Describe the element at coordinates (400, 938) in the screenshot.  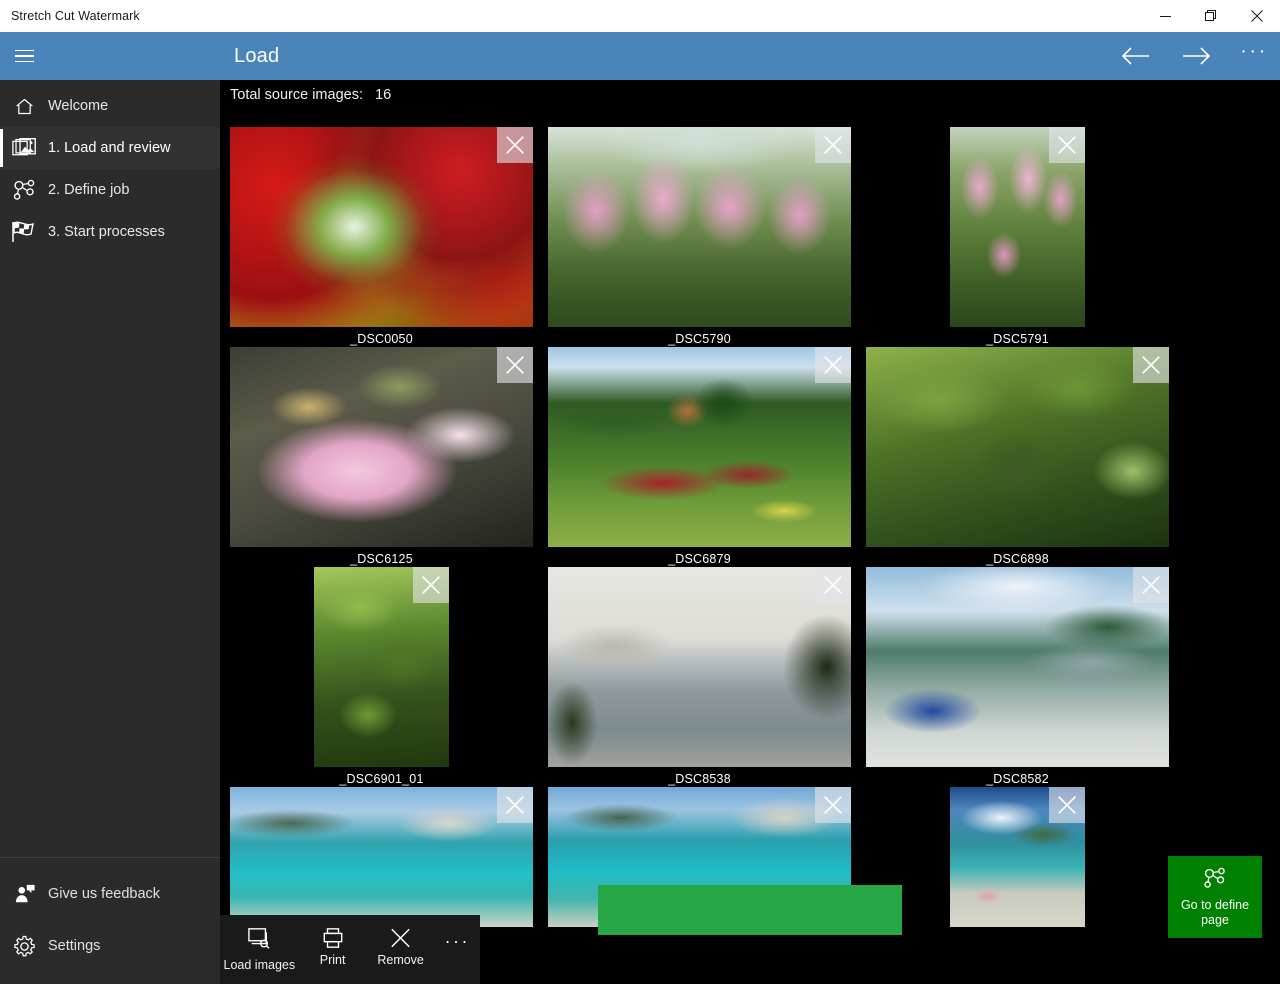
I see `close-x-icon` at that location.